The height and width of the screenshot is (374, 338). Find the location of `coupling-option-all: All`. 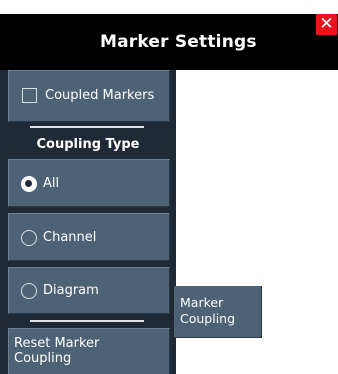

coupling-option-all: All is located at coordinates (89, 183).